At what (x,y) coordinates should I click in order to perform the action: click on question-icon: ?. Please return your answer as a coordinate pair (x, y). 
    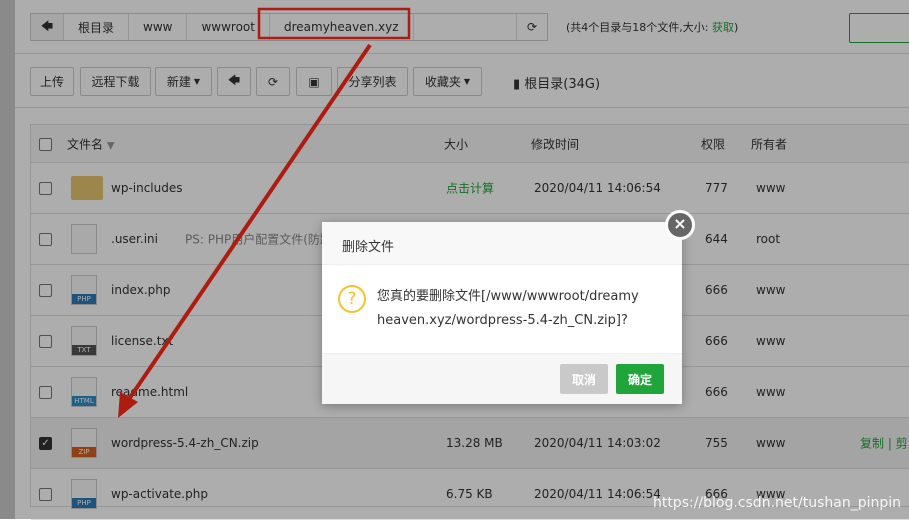
    Looking at the image, I should click on (352, 299).